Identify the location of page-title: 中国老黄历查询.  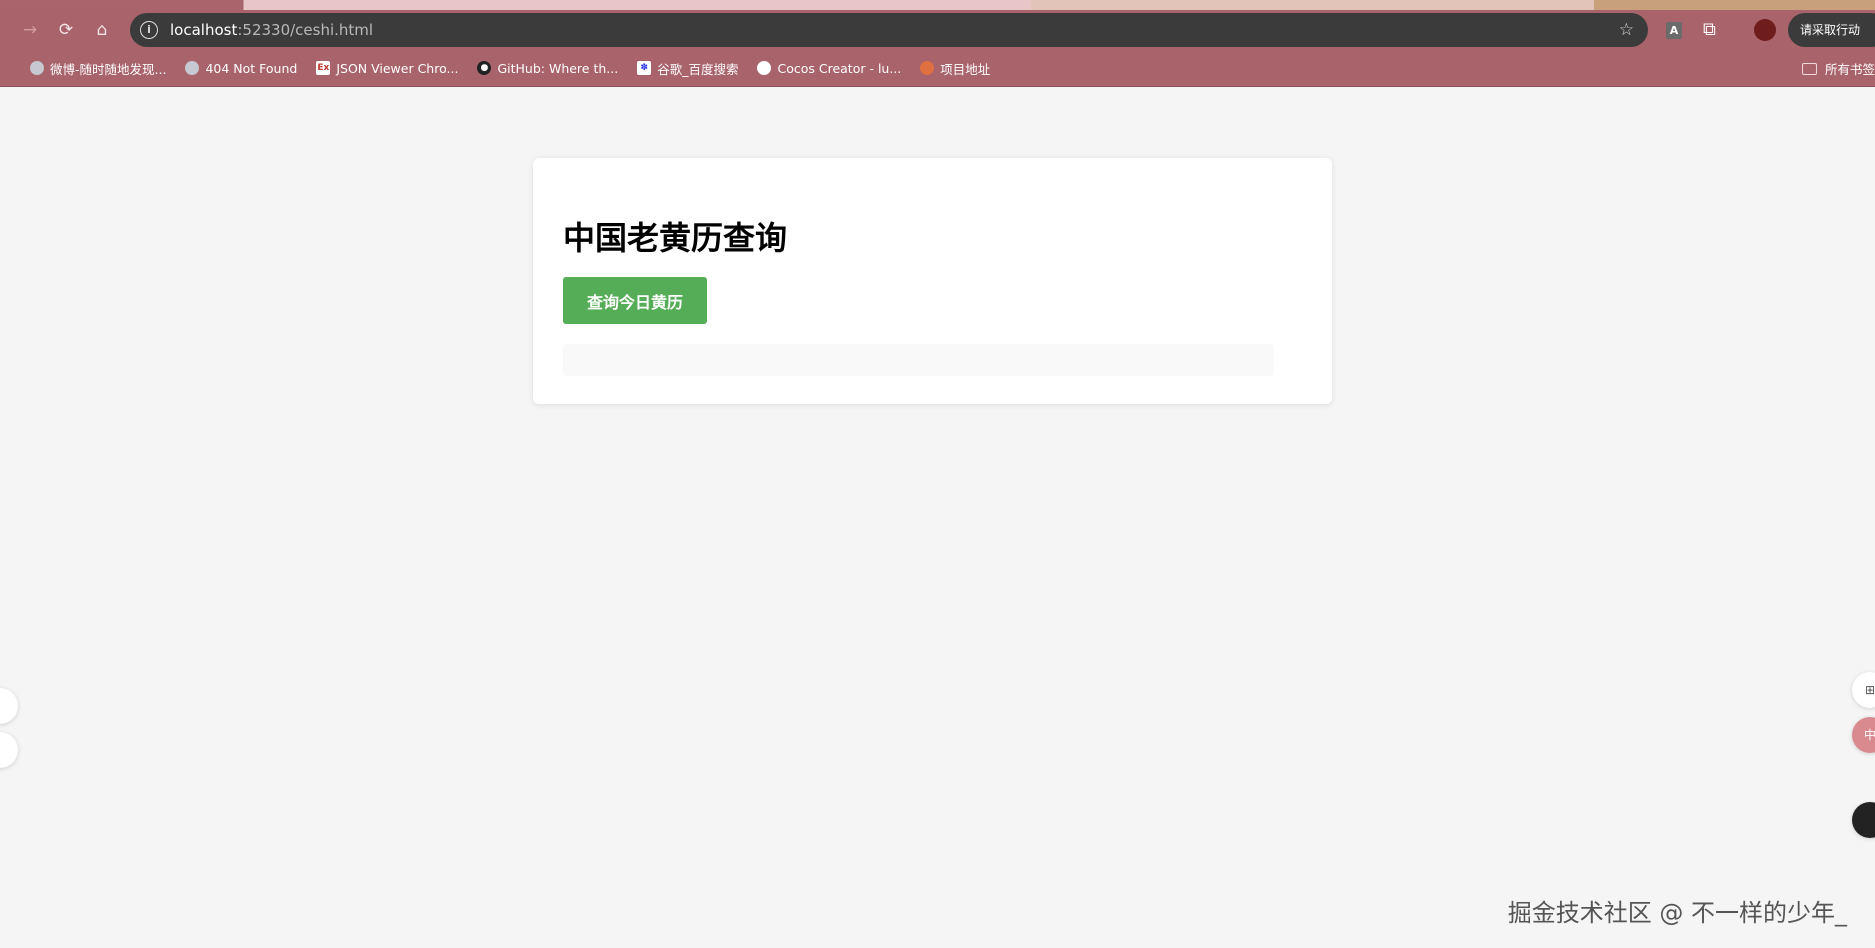
(675, 238).